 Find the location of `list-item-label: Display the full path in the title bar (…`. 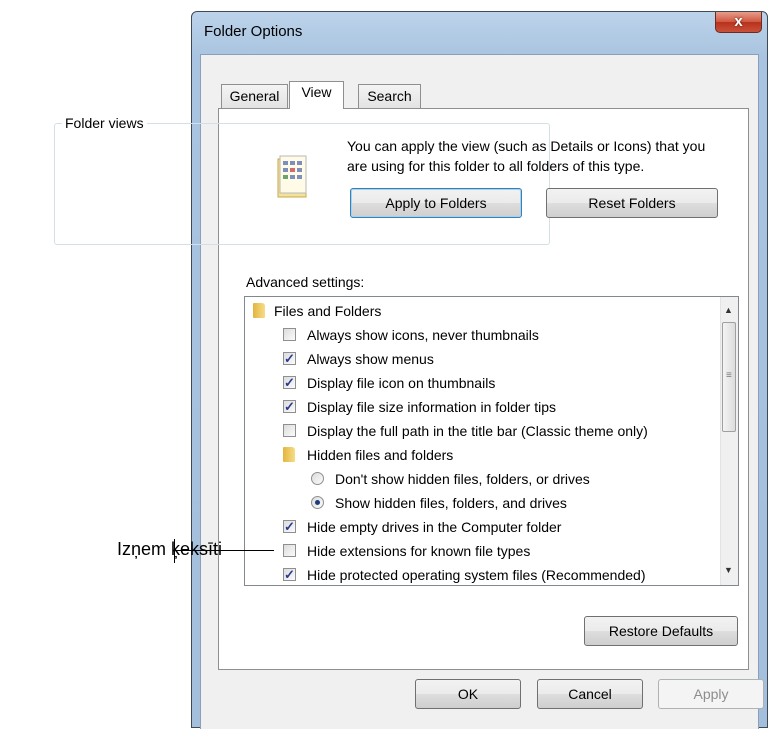

list-item-label: Display the full path in the title bar (… is located at coordinates (477, 431).